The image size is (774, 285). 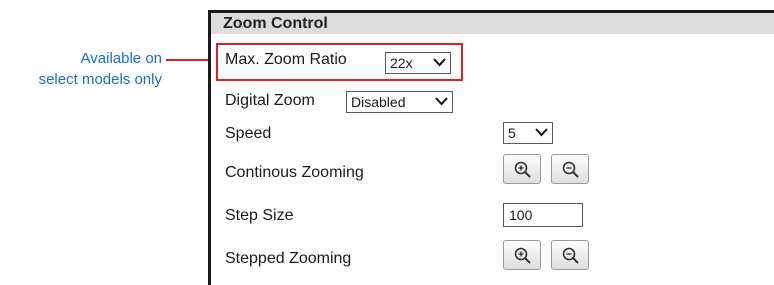 What do you see at coordinates (528, 133) in the screenshot?
I see `speed-select: 5` at bounding box center [528, 133].